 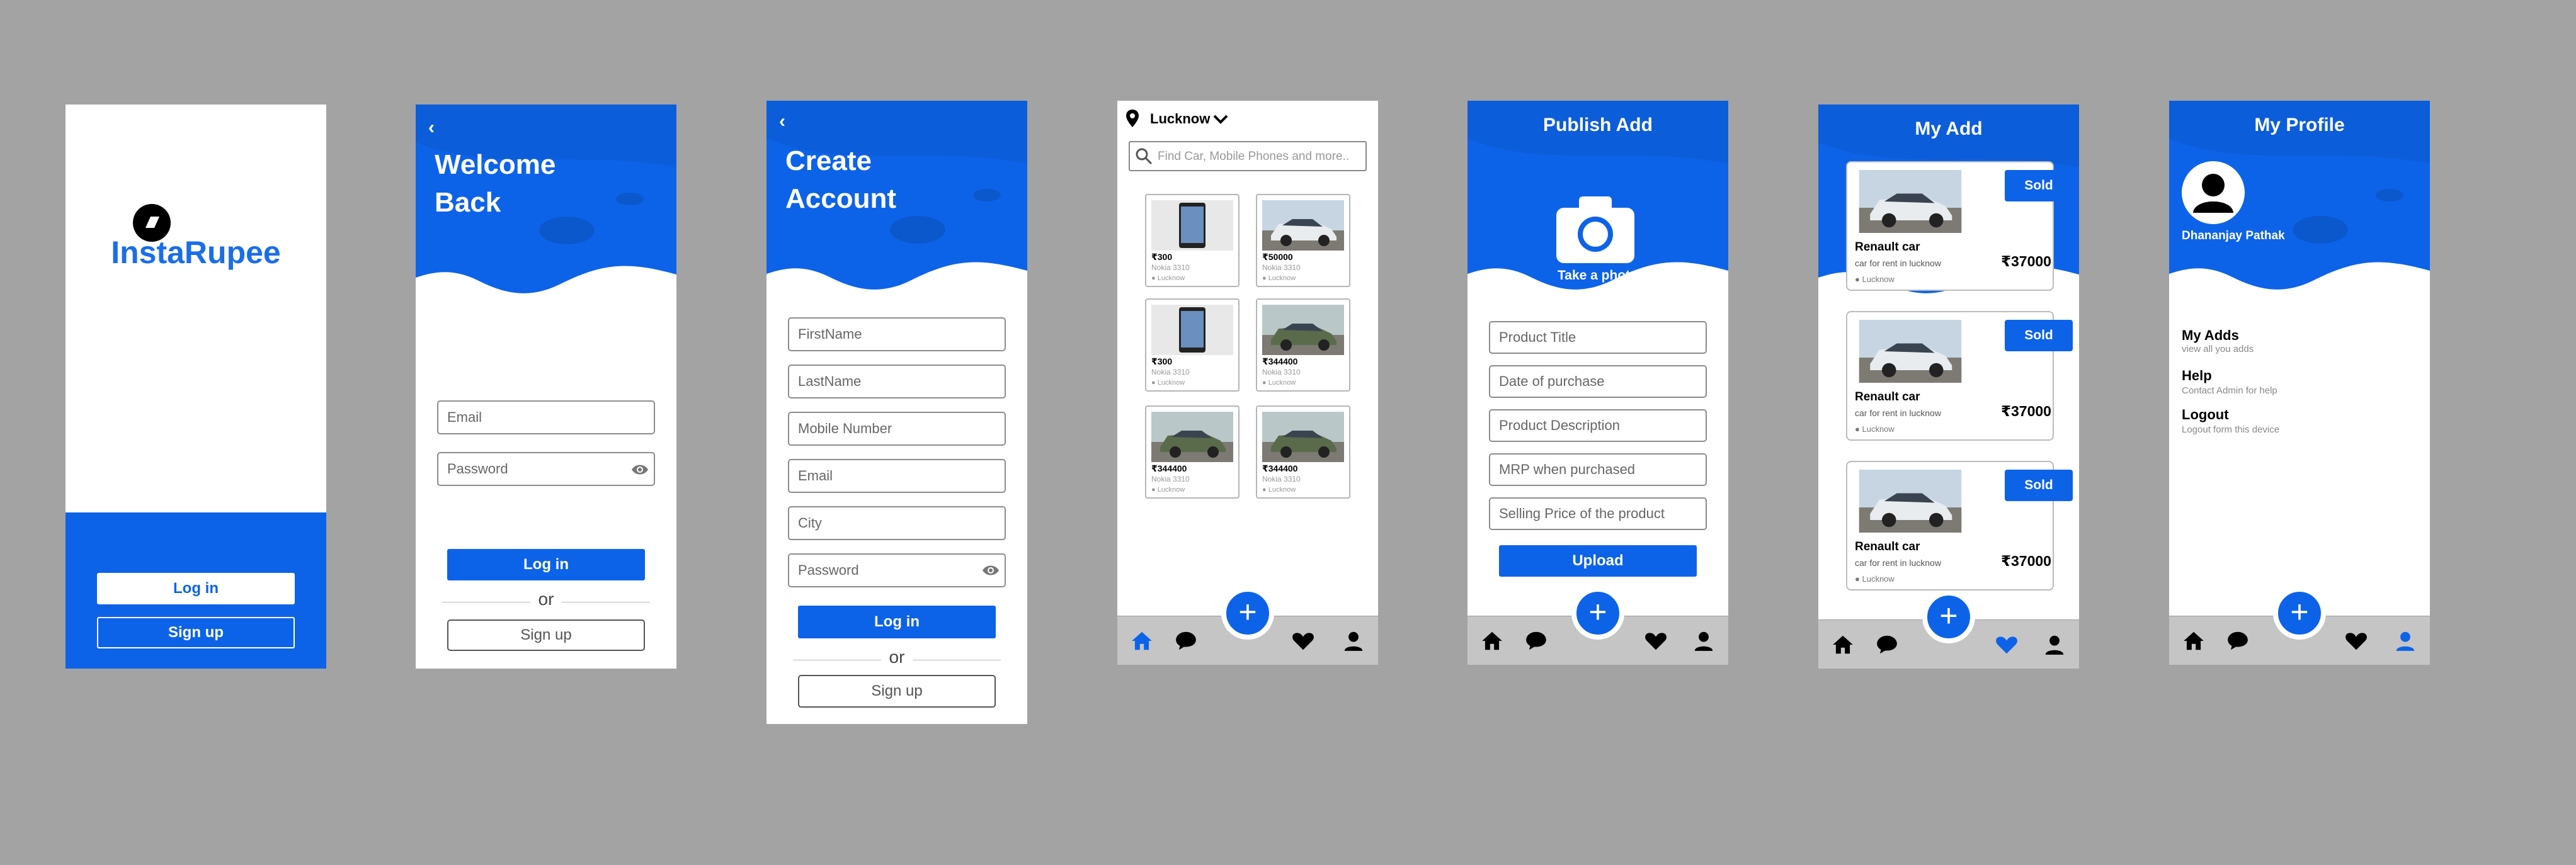 What do you see at coordinates (1598, 561) in the screenshot?
I see `upload-button: Upload` at bounding box center [1598, 561].